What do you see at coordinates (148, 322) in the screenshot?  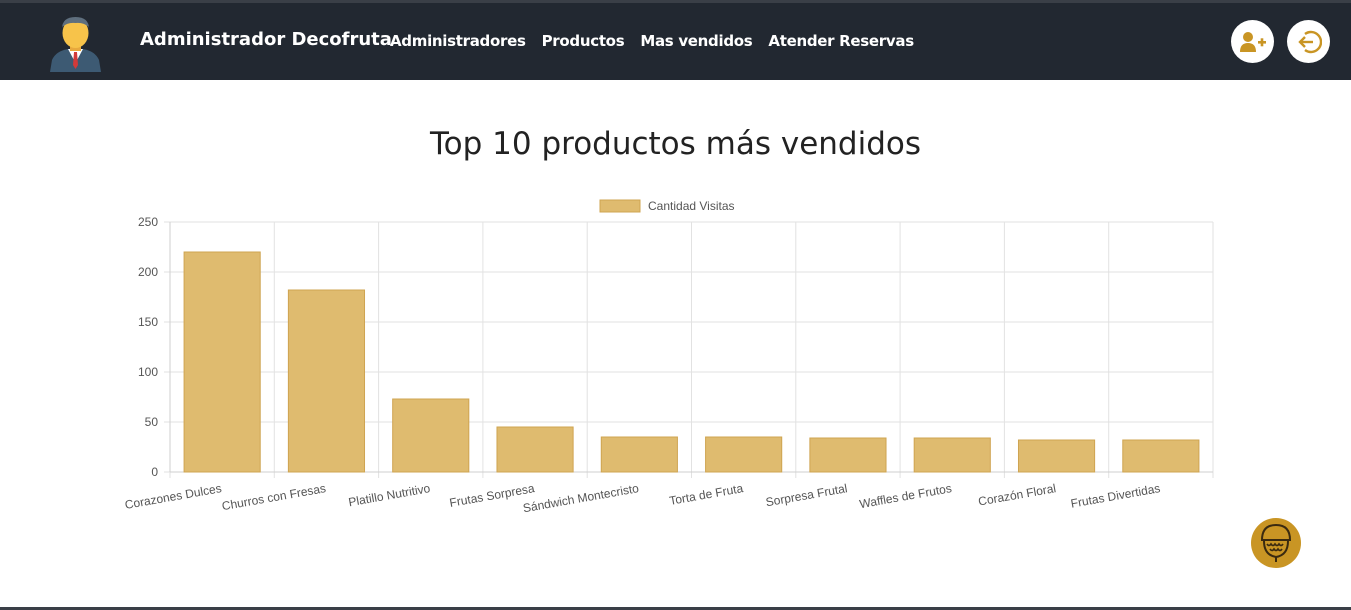 I see `y-tick-label: 150` at bounding box center [148, 322].